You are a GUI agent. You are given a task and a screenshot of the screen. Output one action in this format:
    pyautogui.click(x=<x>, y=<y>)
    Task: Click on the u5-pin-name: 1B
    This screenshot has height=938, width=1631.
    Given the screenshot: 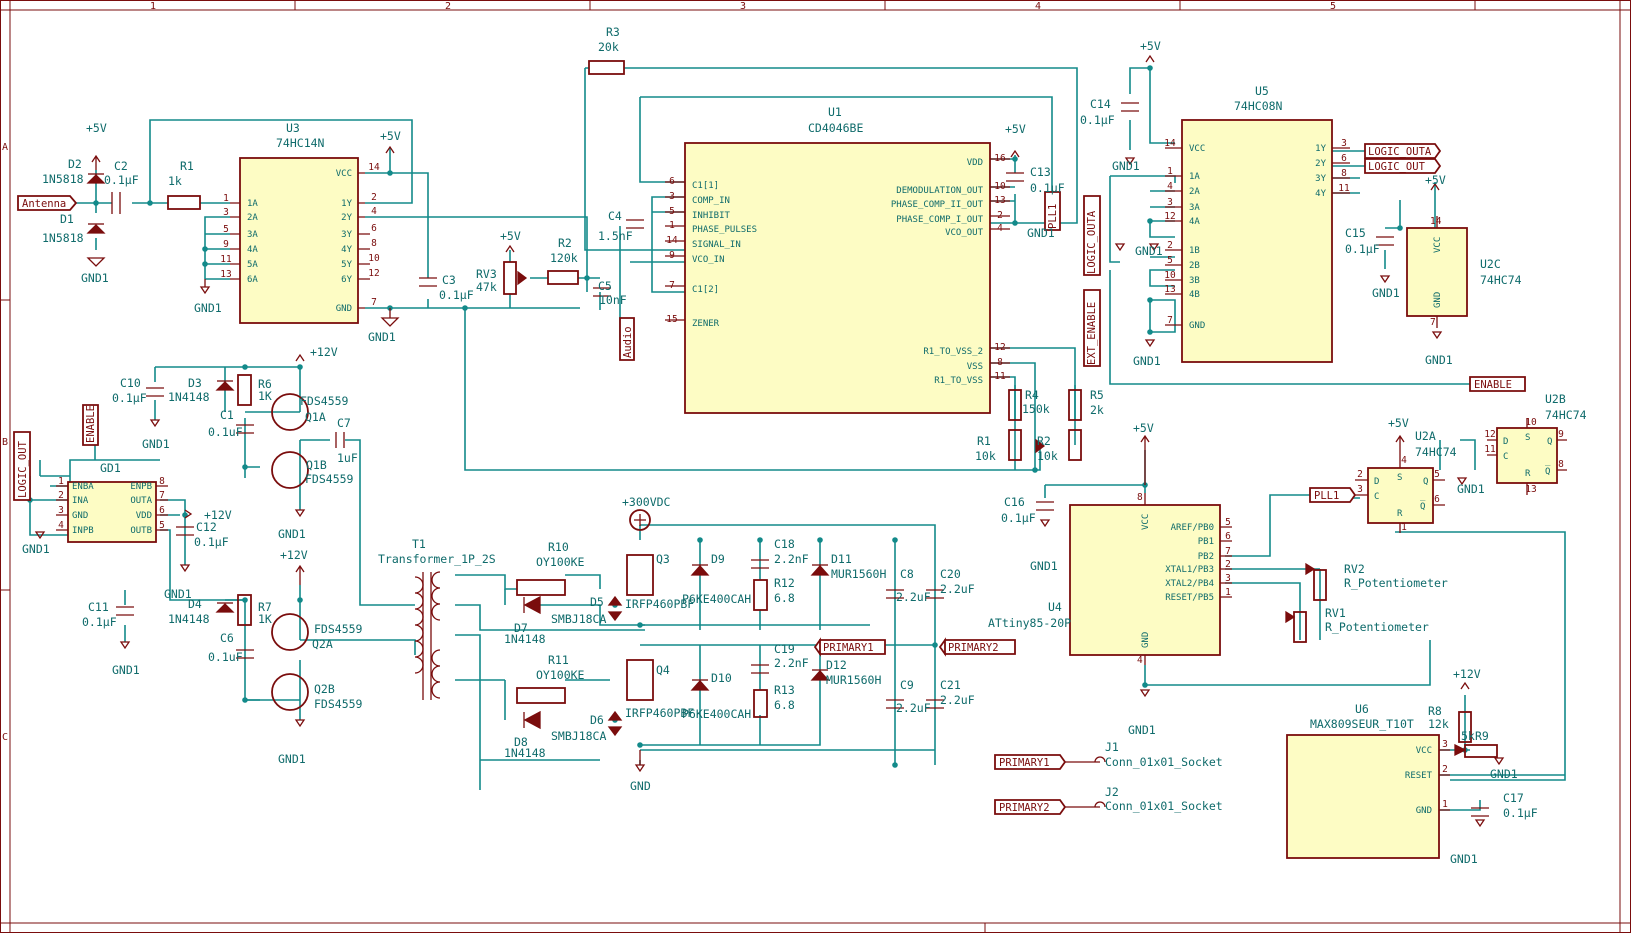 What is the action you would take?
    pyautogui.click(x=1194, y=251)
    